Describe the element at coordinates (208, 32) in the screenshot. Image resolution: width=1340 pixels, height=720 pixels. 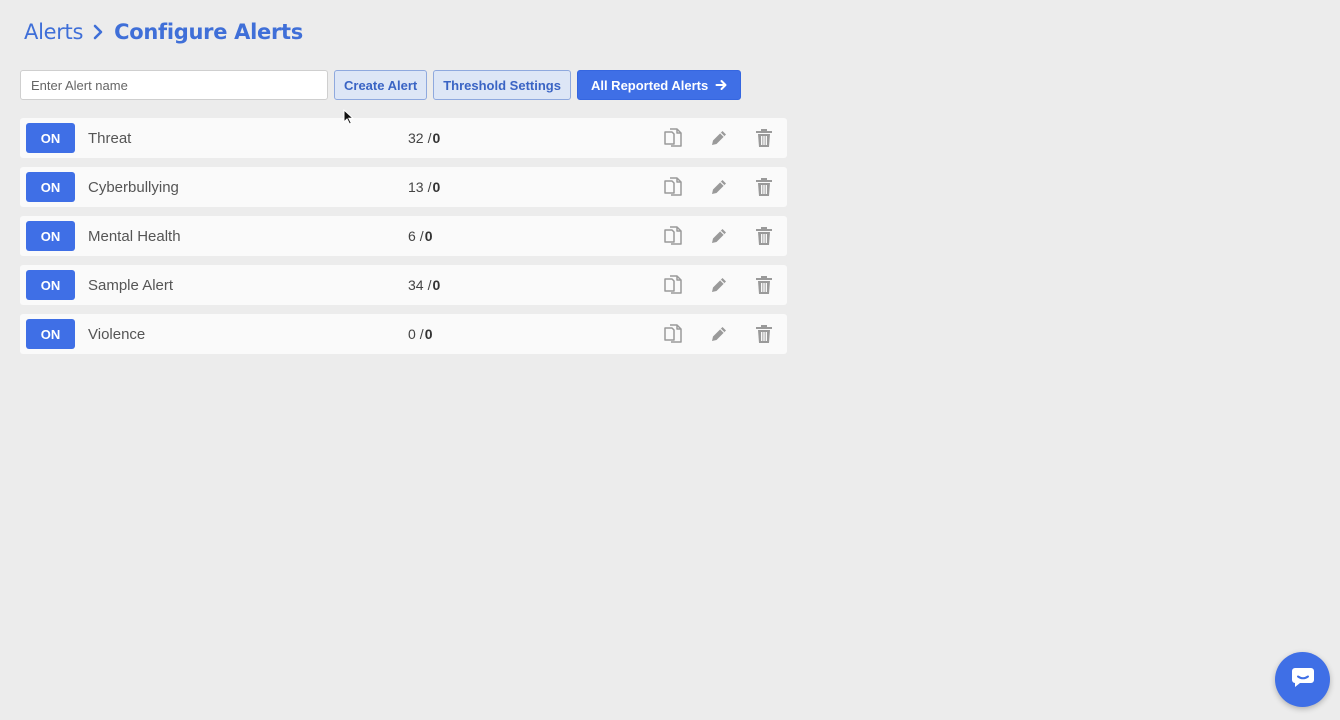
I see `page-title: Configure Alerts` at that location.